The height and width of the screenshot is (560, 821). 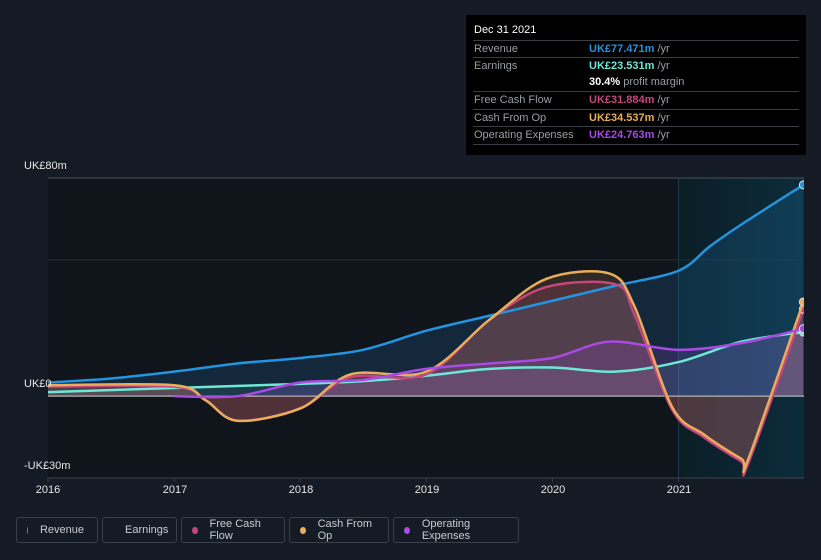 I want to click on tooltip-row-cfo: Cash From Op UK£34.537m /yr, so click(x=636, y=118).